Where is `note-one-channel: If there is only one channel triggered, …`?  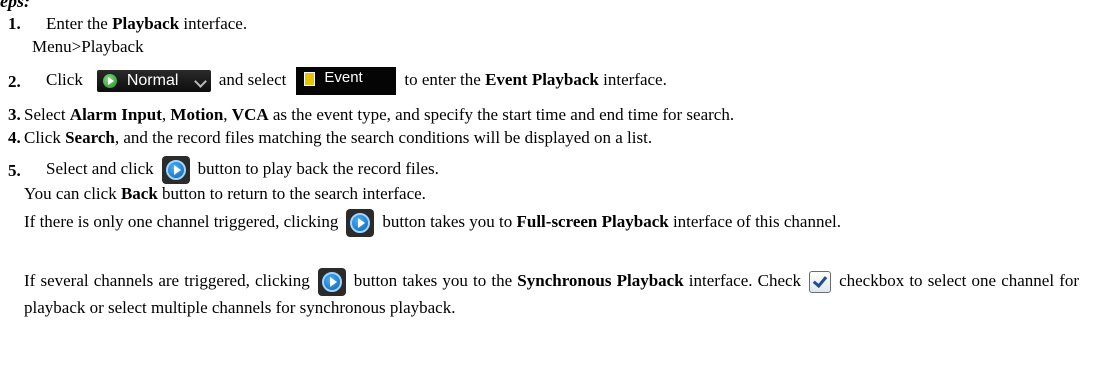
note-one-channel: If there is only one channel triggered, … is located at coordinates (551, 223).